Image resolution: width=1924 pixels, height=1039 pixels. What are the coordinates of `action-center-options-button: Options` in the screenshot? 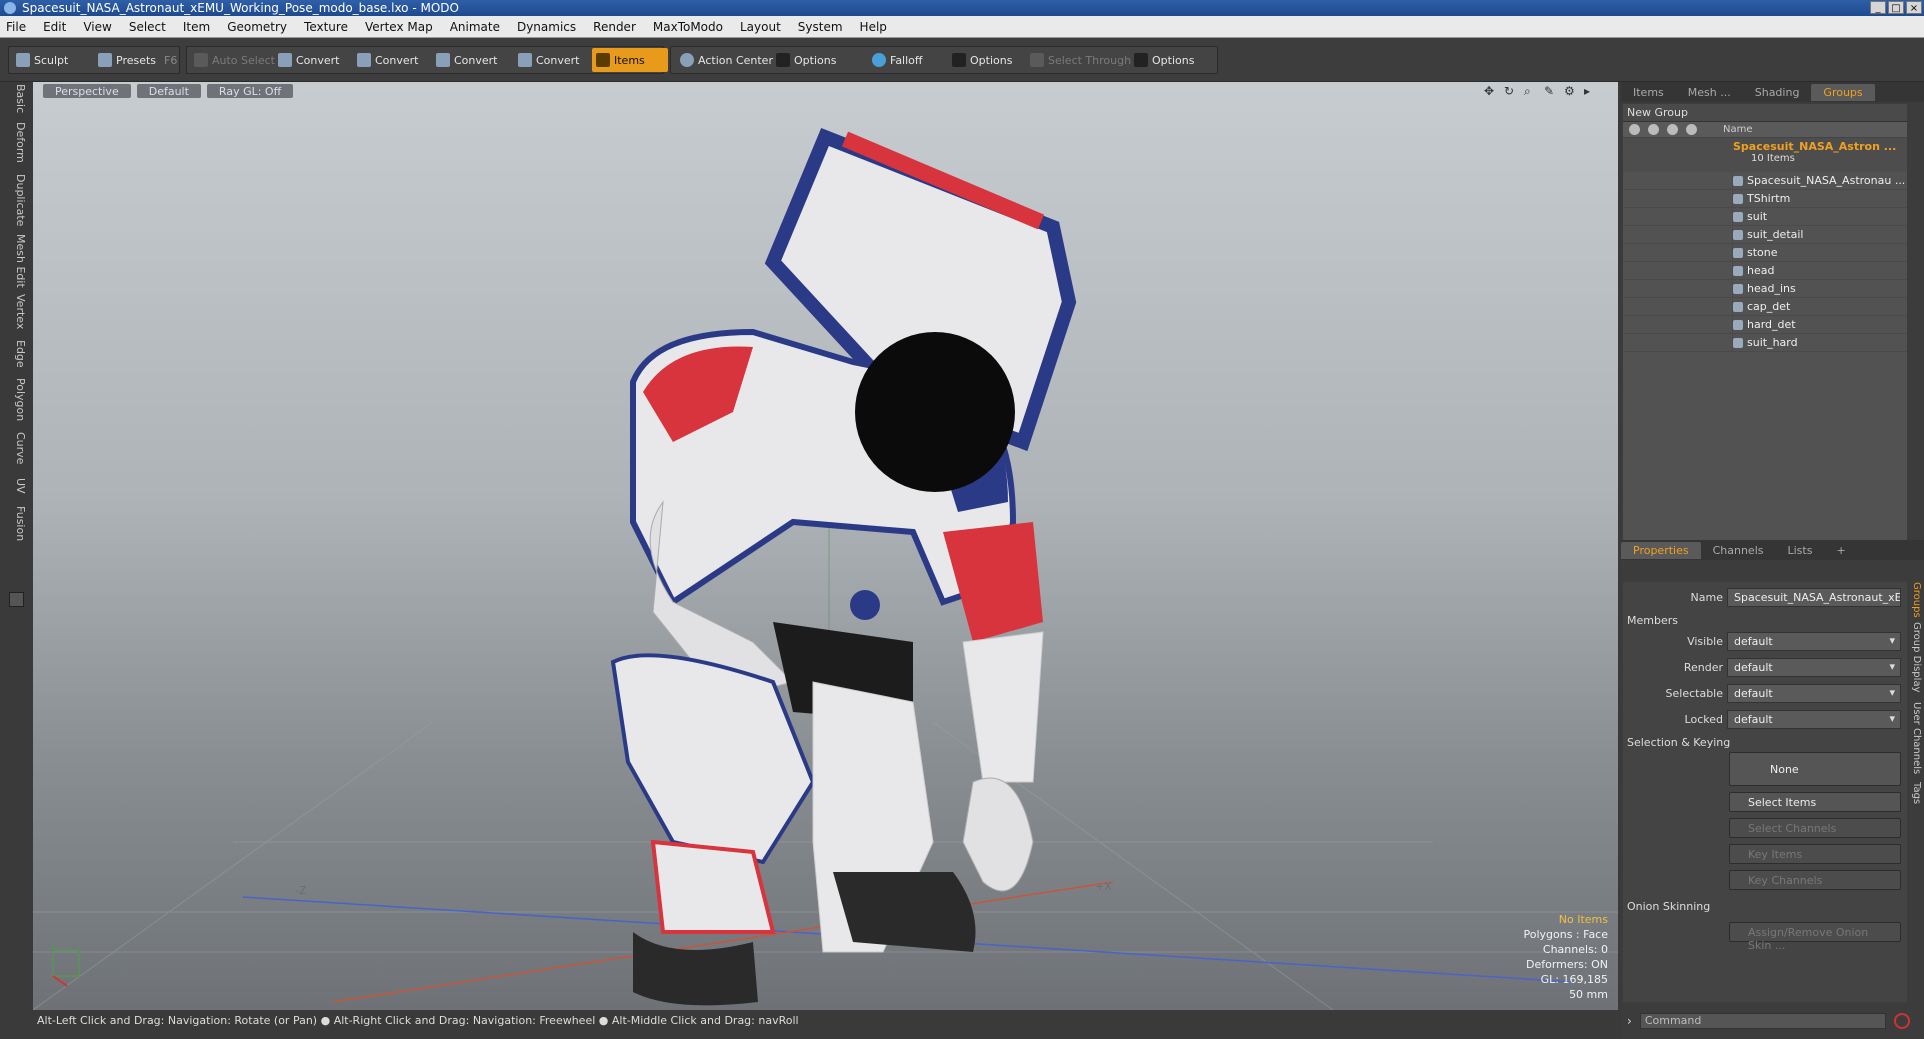 It's located at (806, 60).